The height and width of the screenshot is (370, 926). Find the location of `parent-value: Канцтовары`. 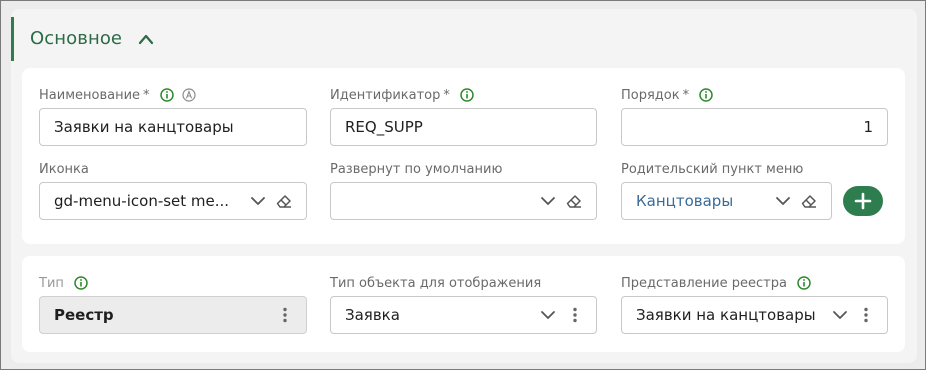

parent-value: Канцтовары is located at coordinates (684, 201).